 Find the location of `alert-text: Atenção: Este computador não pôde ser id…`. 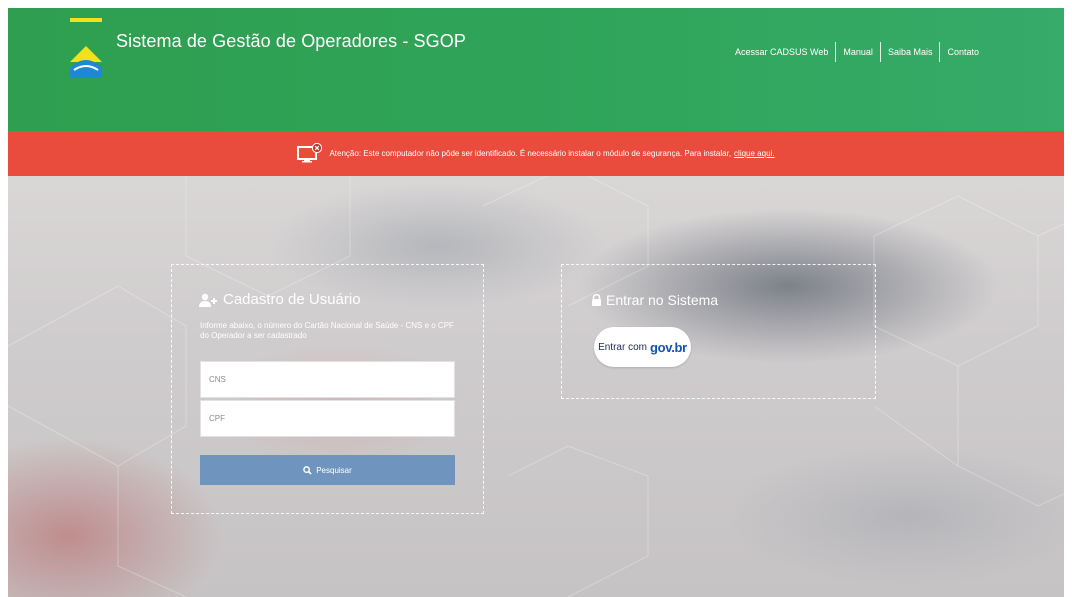

alert-text: Atenção: Este computador não pôde ser id… is located at coordinates (530, 153).